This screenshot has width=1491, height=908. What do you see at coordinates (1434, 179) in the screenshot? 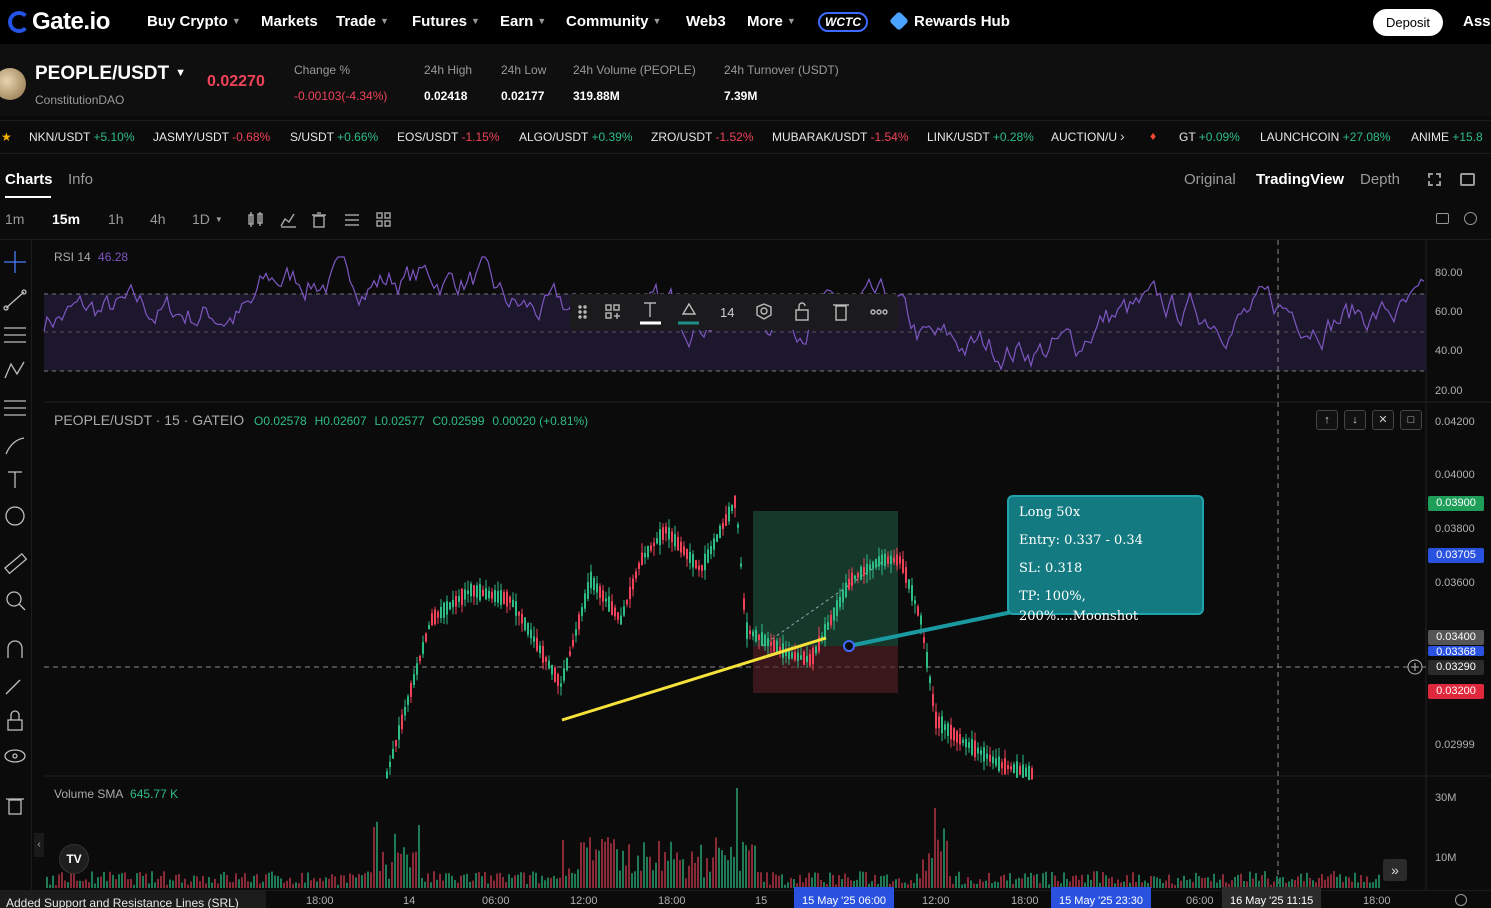
I see `fullscreen-icon` at bounding box center [1434, 179].